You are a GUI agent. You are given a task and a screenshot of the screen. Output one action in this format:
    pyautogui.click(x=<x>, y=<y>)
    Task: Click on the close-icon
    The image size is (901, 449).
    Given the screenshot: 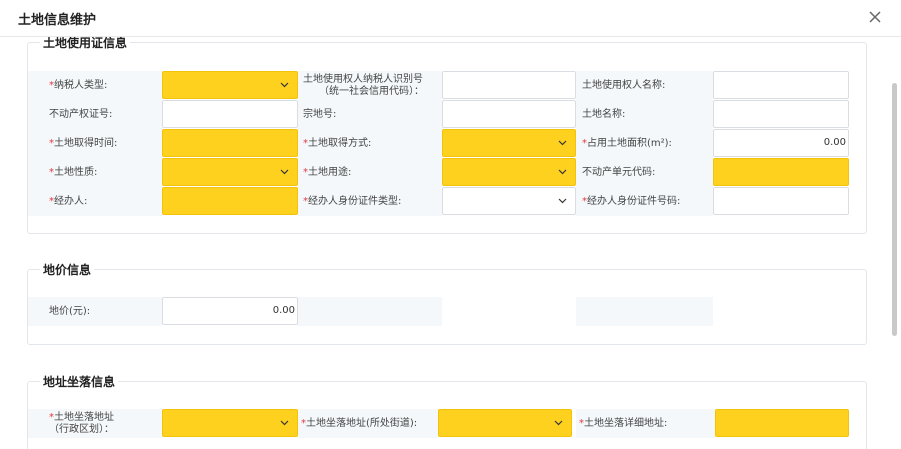 What is the action you would take?
    pyautogui.click(x=875, y=17)
    